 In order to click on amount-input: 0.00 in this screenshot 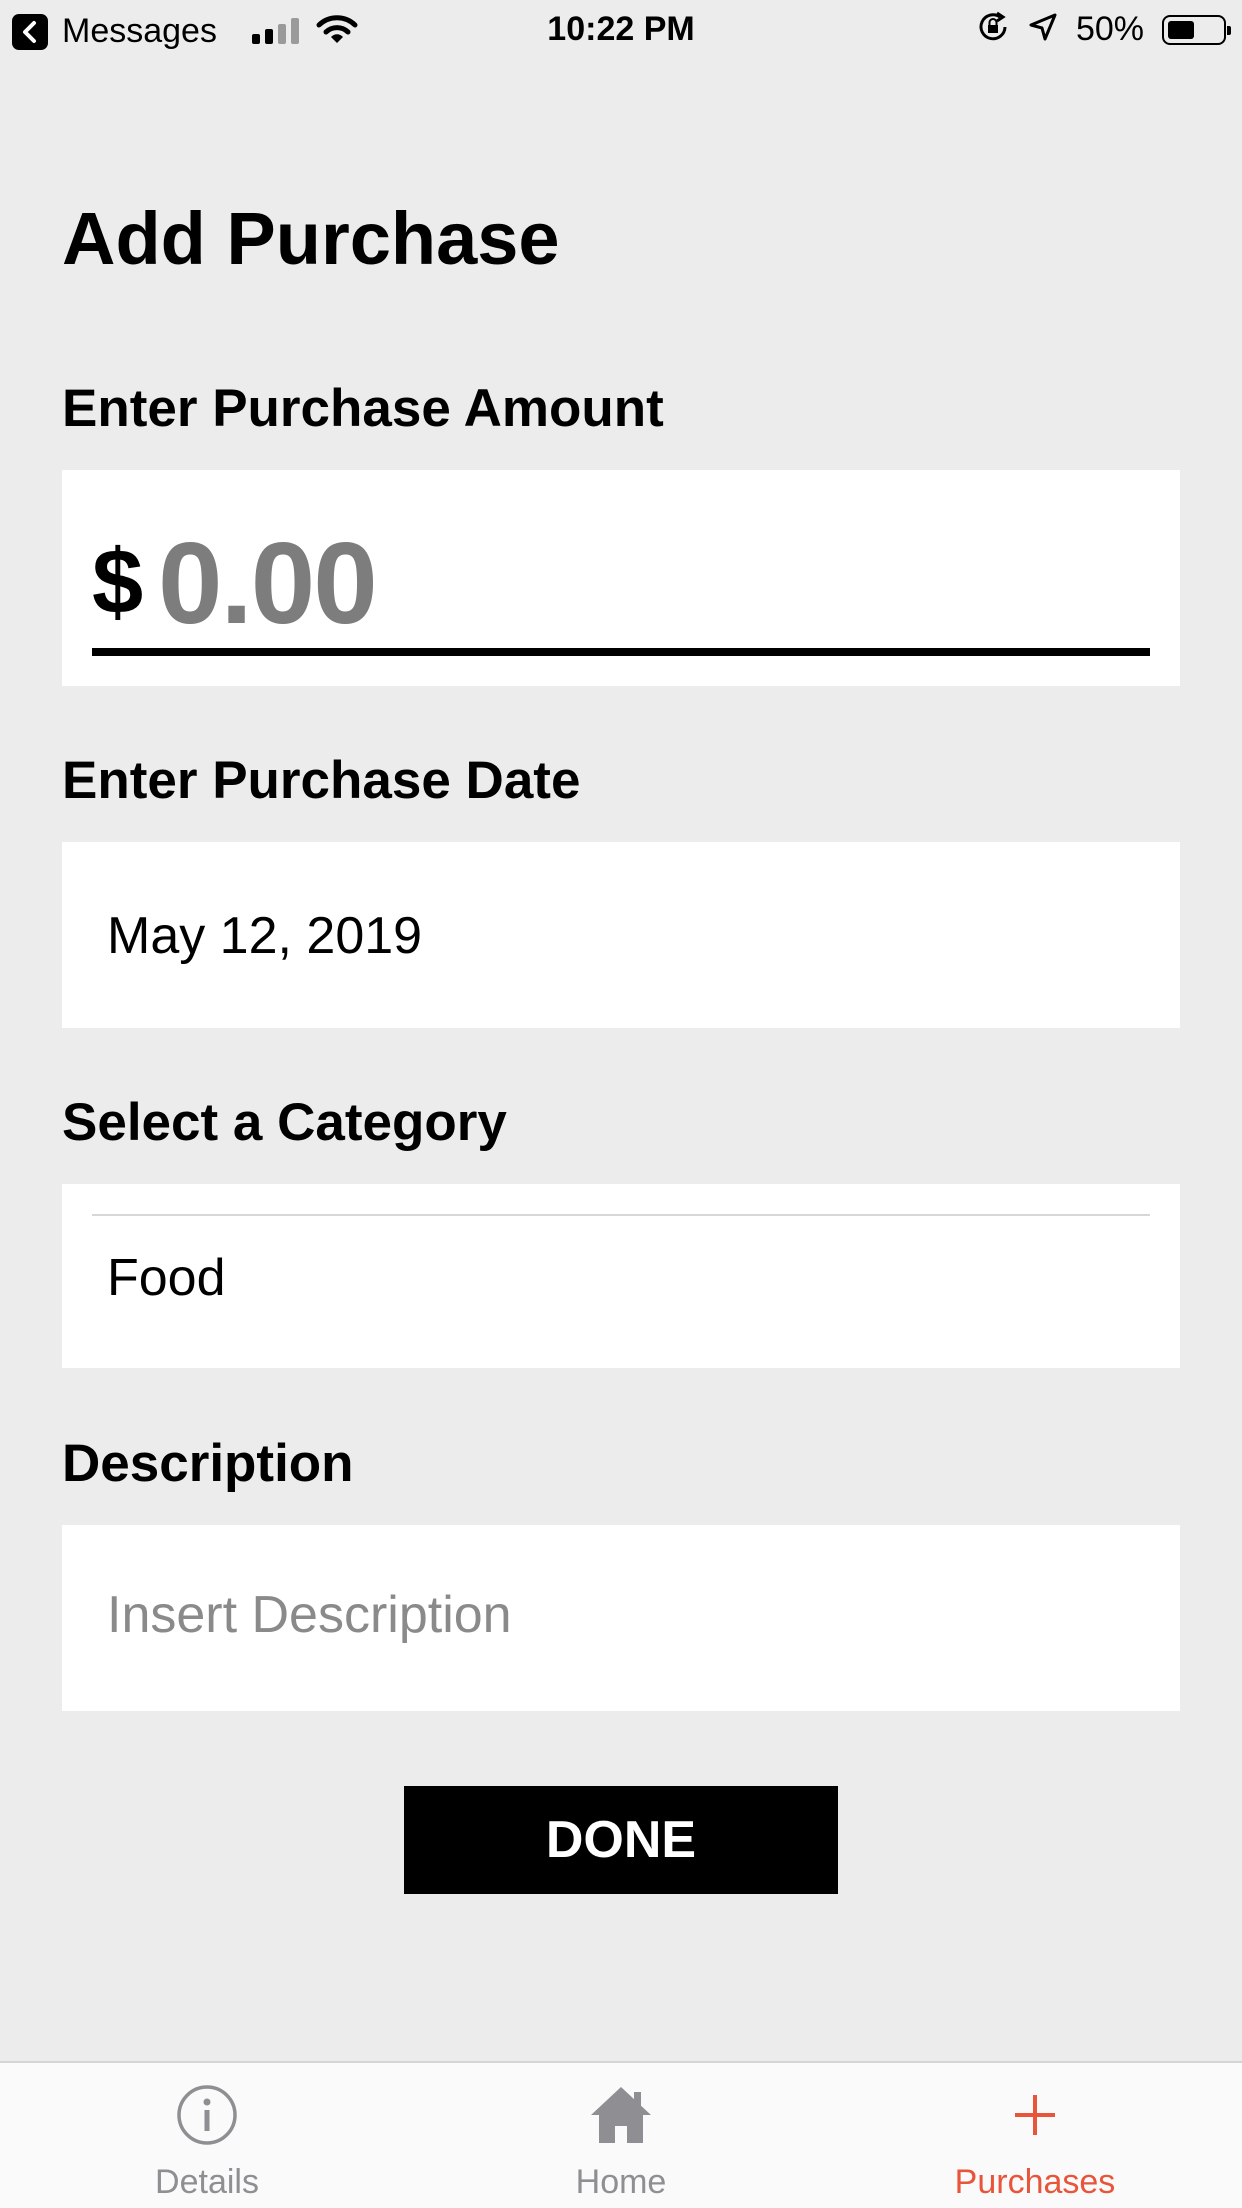, I will do `click(268, 583)`.